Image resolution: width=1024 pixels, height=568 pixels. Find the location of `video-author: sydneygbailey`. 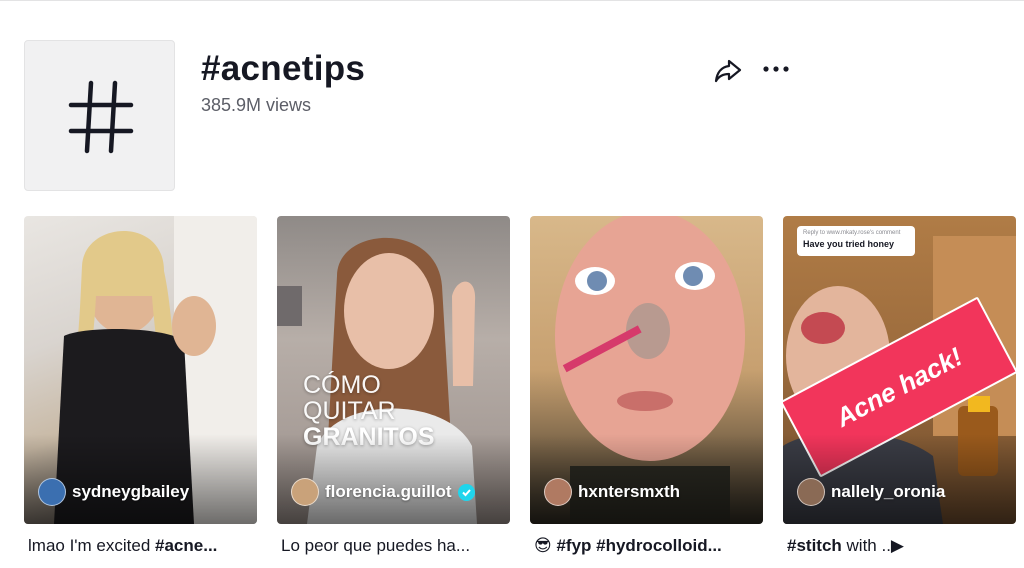

video-author: sydneygbailey is located at coordinates (113, 492).